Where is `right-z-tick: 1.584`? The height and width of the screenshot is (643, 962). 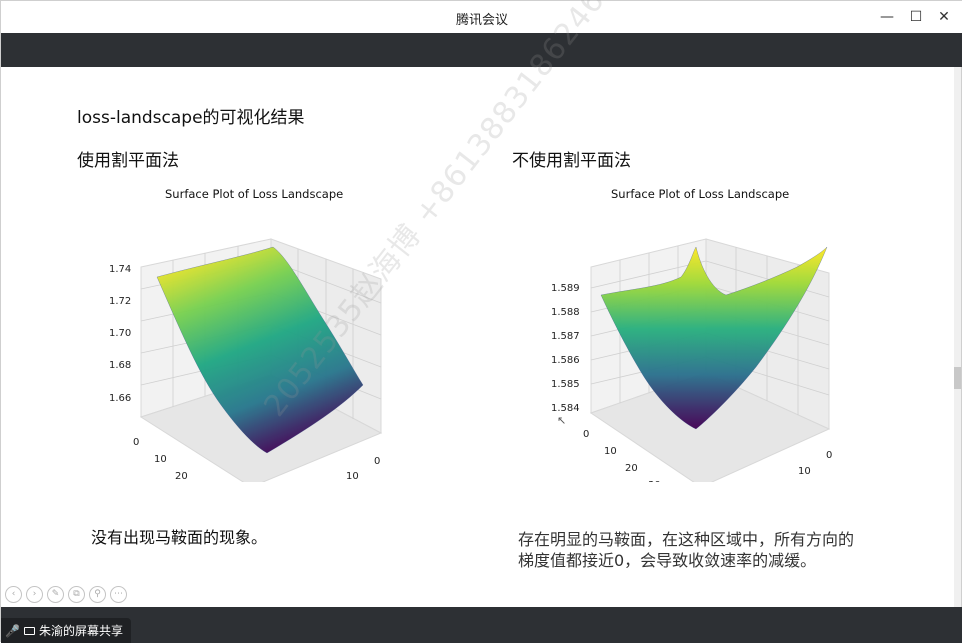 right-z-tick: 1.584 is located at coordinates (565, 408).